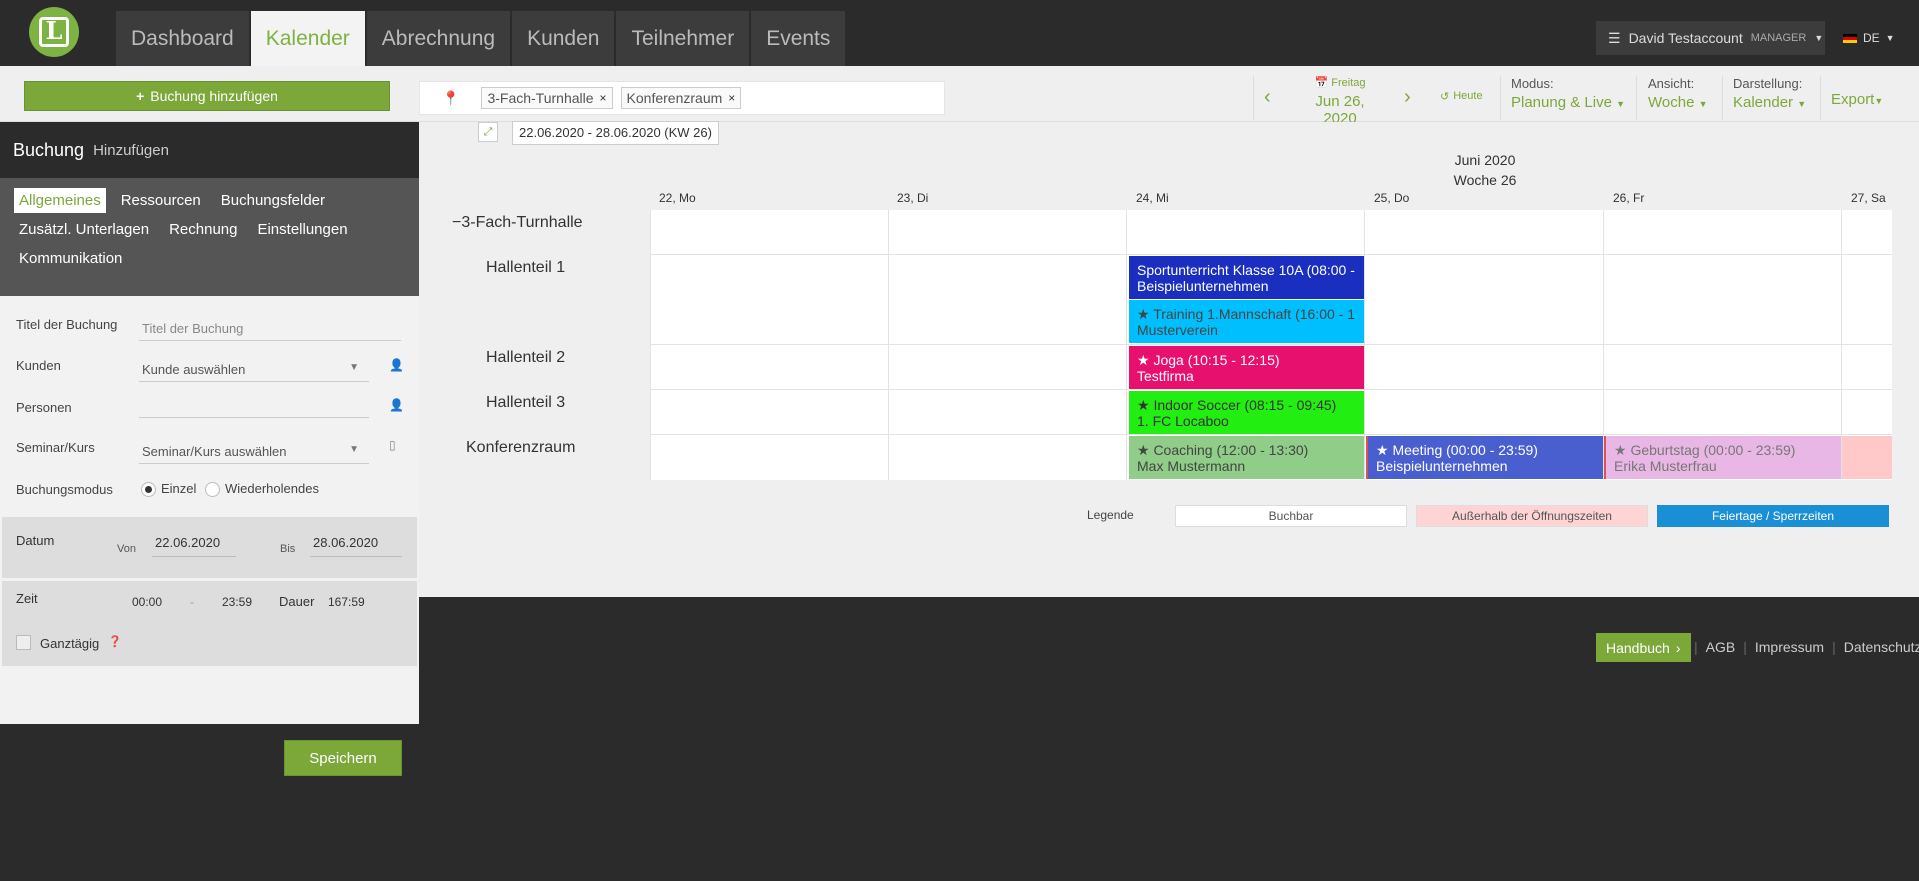 This screenshot has height=881, width=1919. Describe the element at coordinates (84, 229) in the screenshot. I see `tab-zusaetzl-unterlagen: Zusätzl. Unterlagen` at that location.